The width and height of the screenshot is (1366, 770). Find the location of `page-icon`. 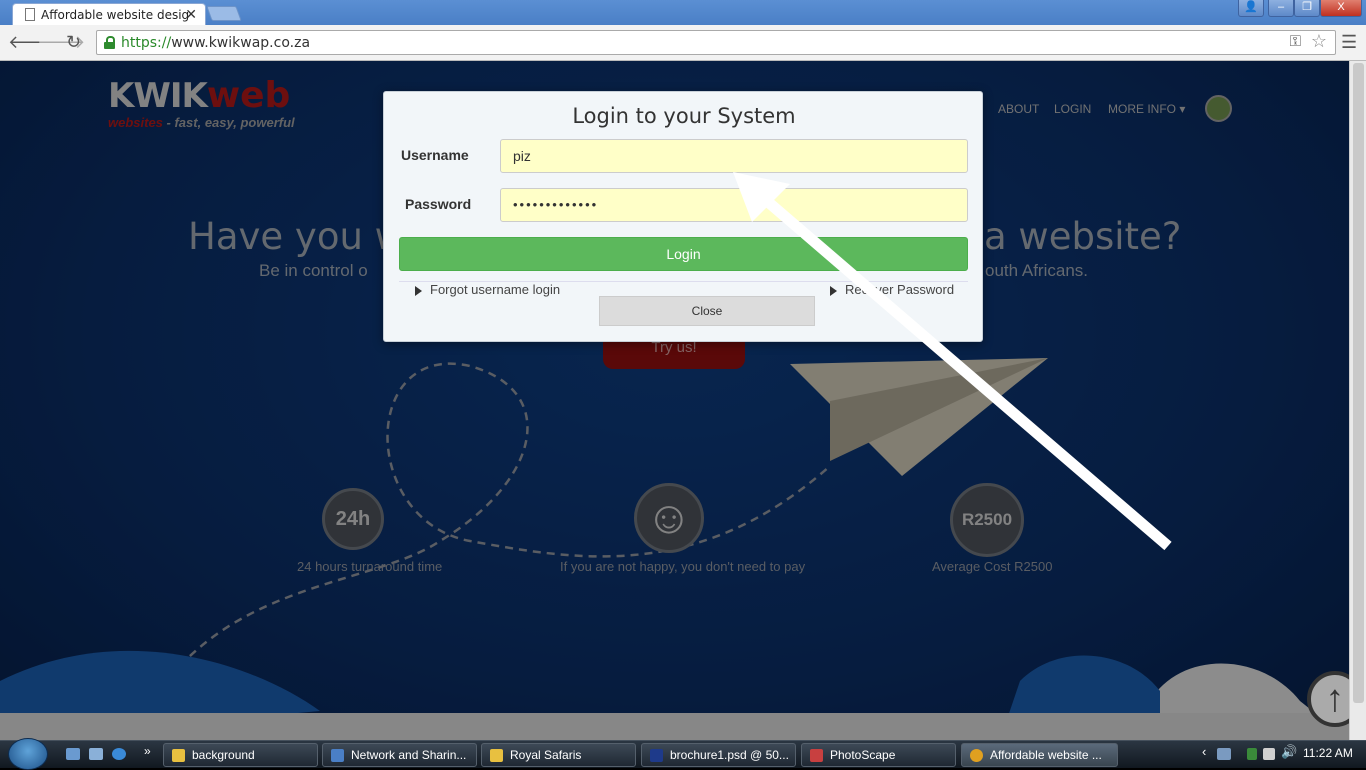

page-icon is located at coordinates (30, 14).